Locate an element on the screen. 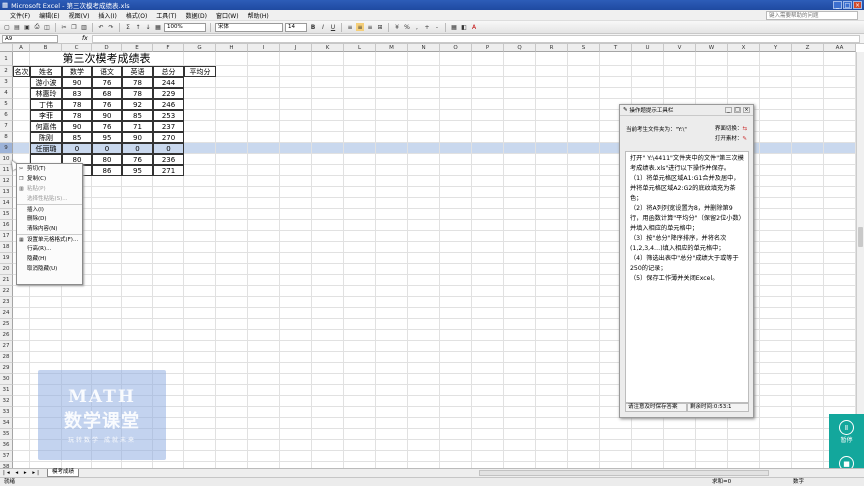 The image size is (864, 486). cell: 任丽璐 is located at coordinates (46, 148).